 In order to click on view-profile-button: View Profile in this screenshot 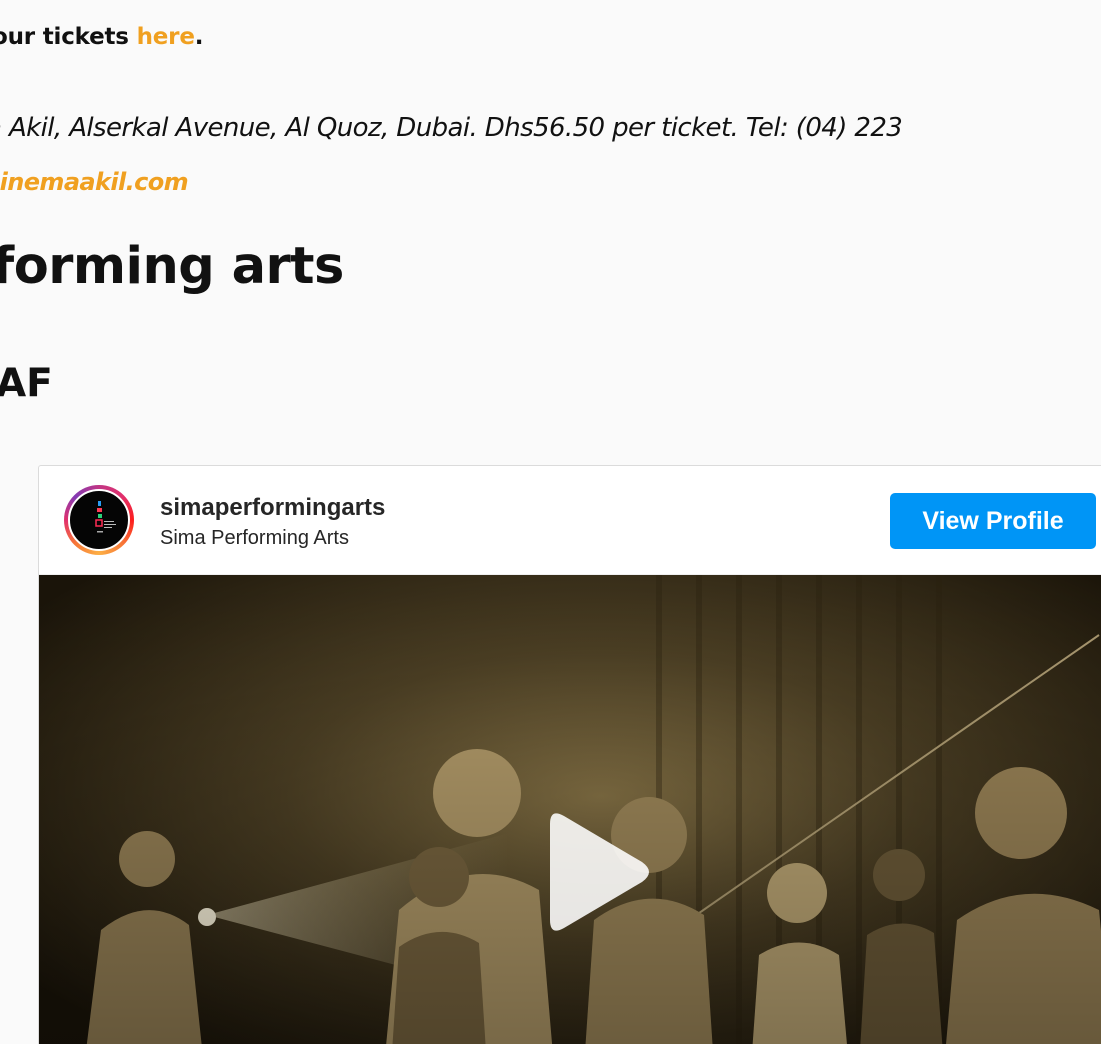, I will do `click(993, 521)`.